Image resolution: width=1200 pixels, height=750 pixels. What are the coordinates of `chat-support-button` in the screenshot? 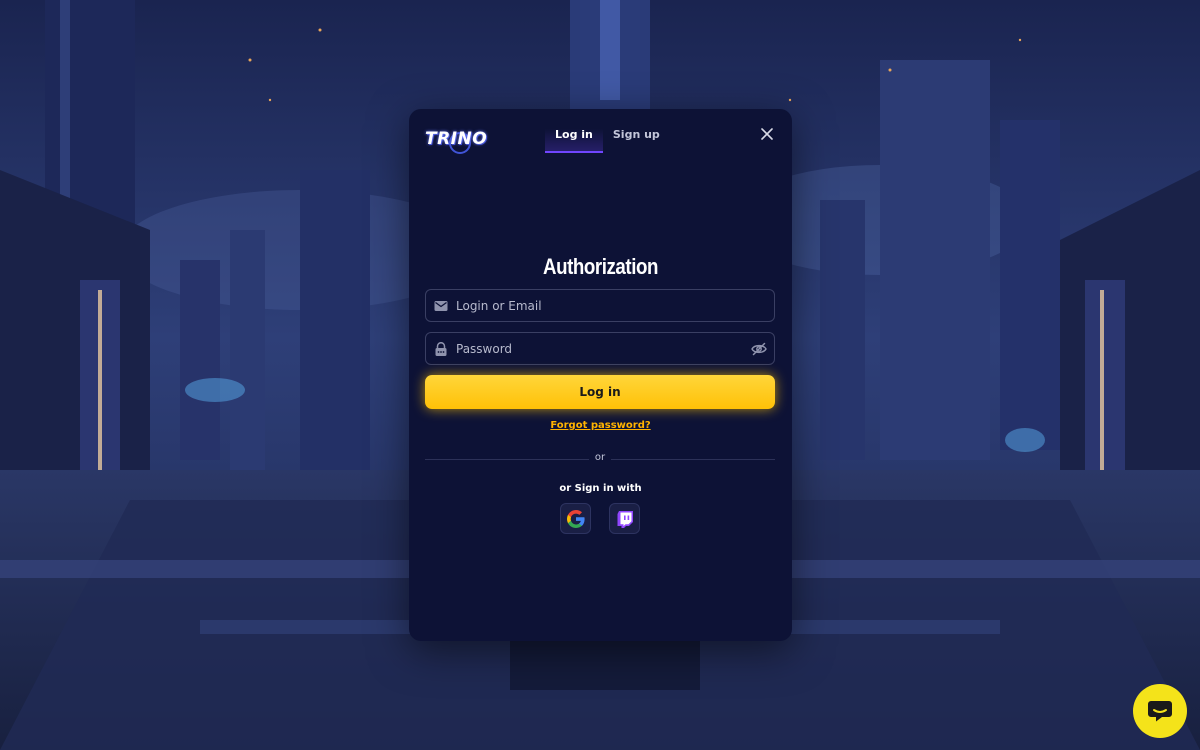 It's located at (1160, 711).